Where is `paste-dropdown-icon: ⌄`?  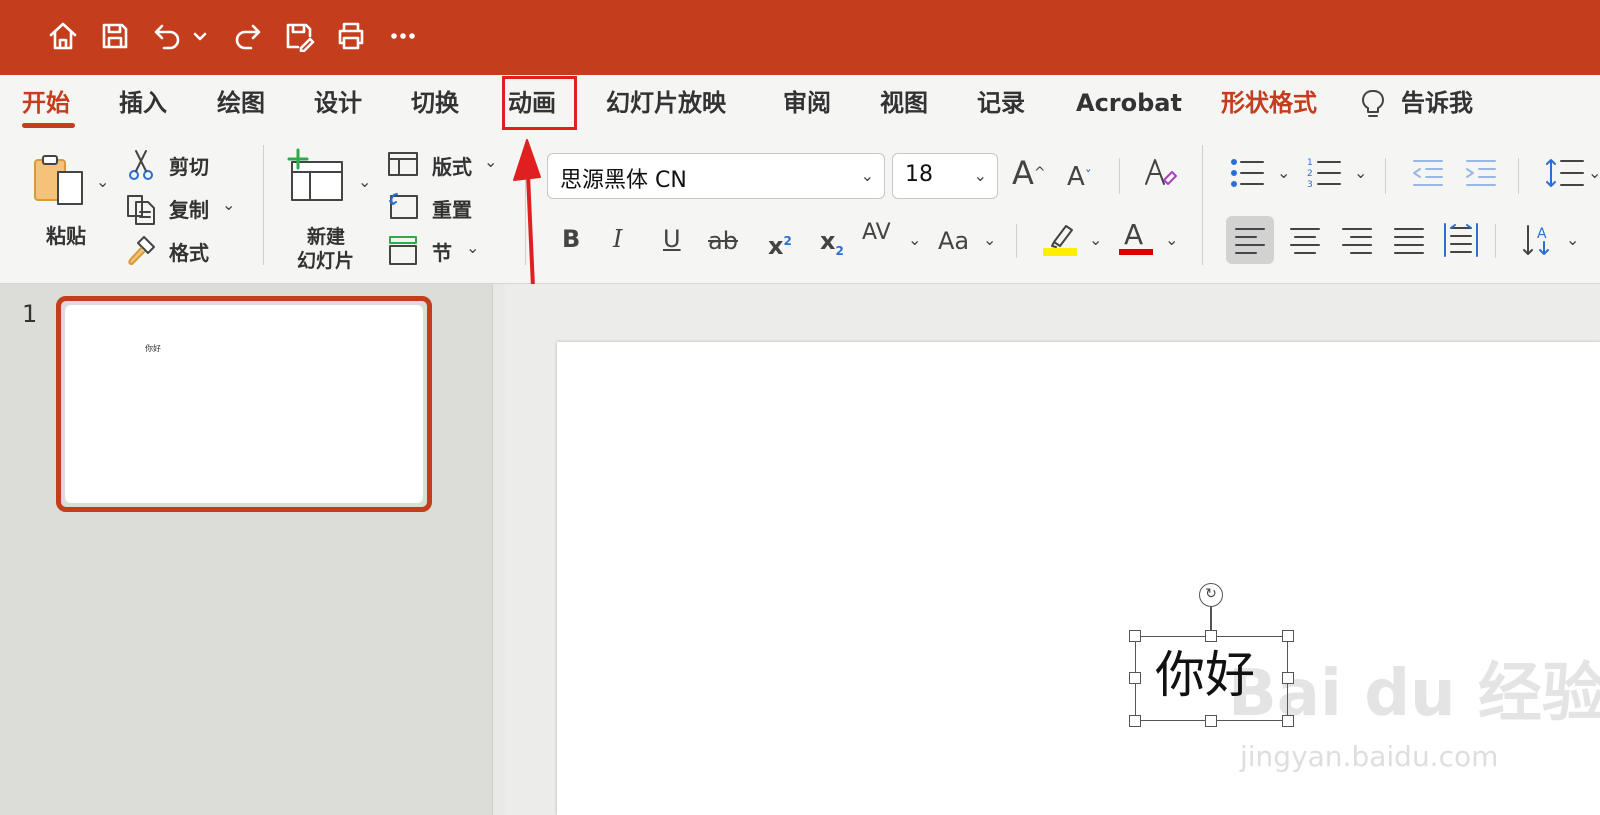 paste-dropdown-icon: ⌄ is located at coordinates (102, 181).